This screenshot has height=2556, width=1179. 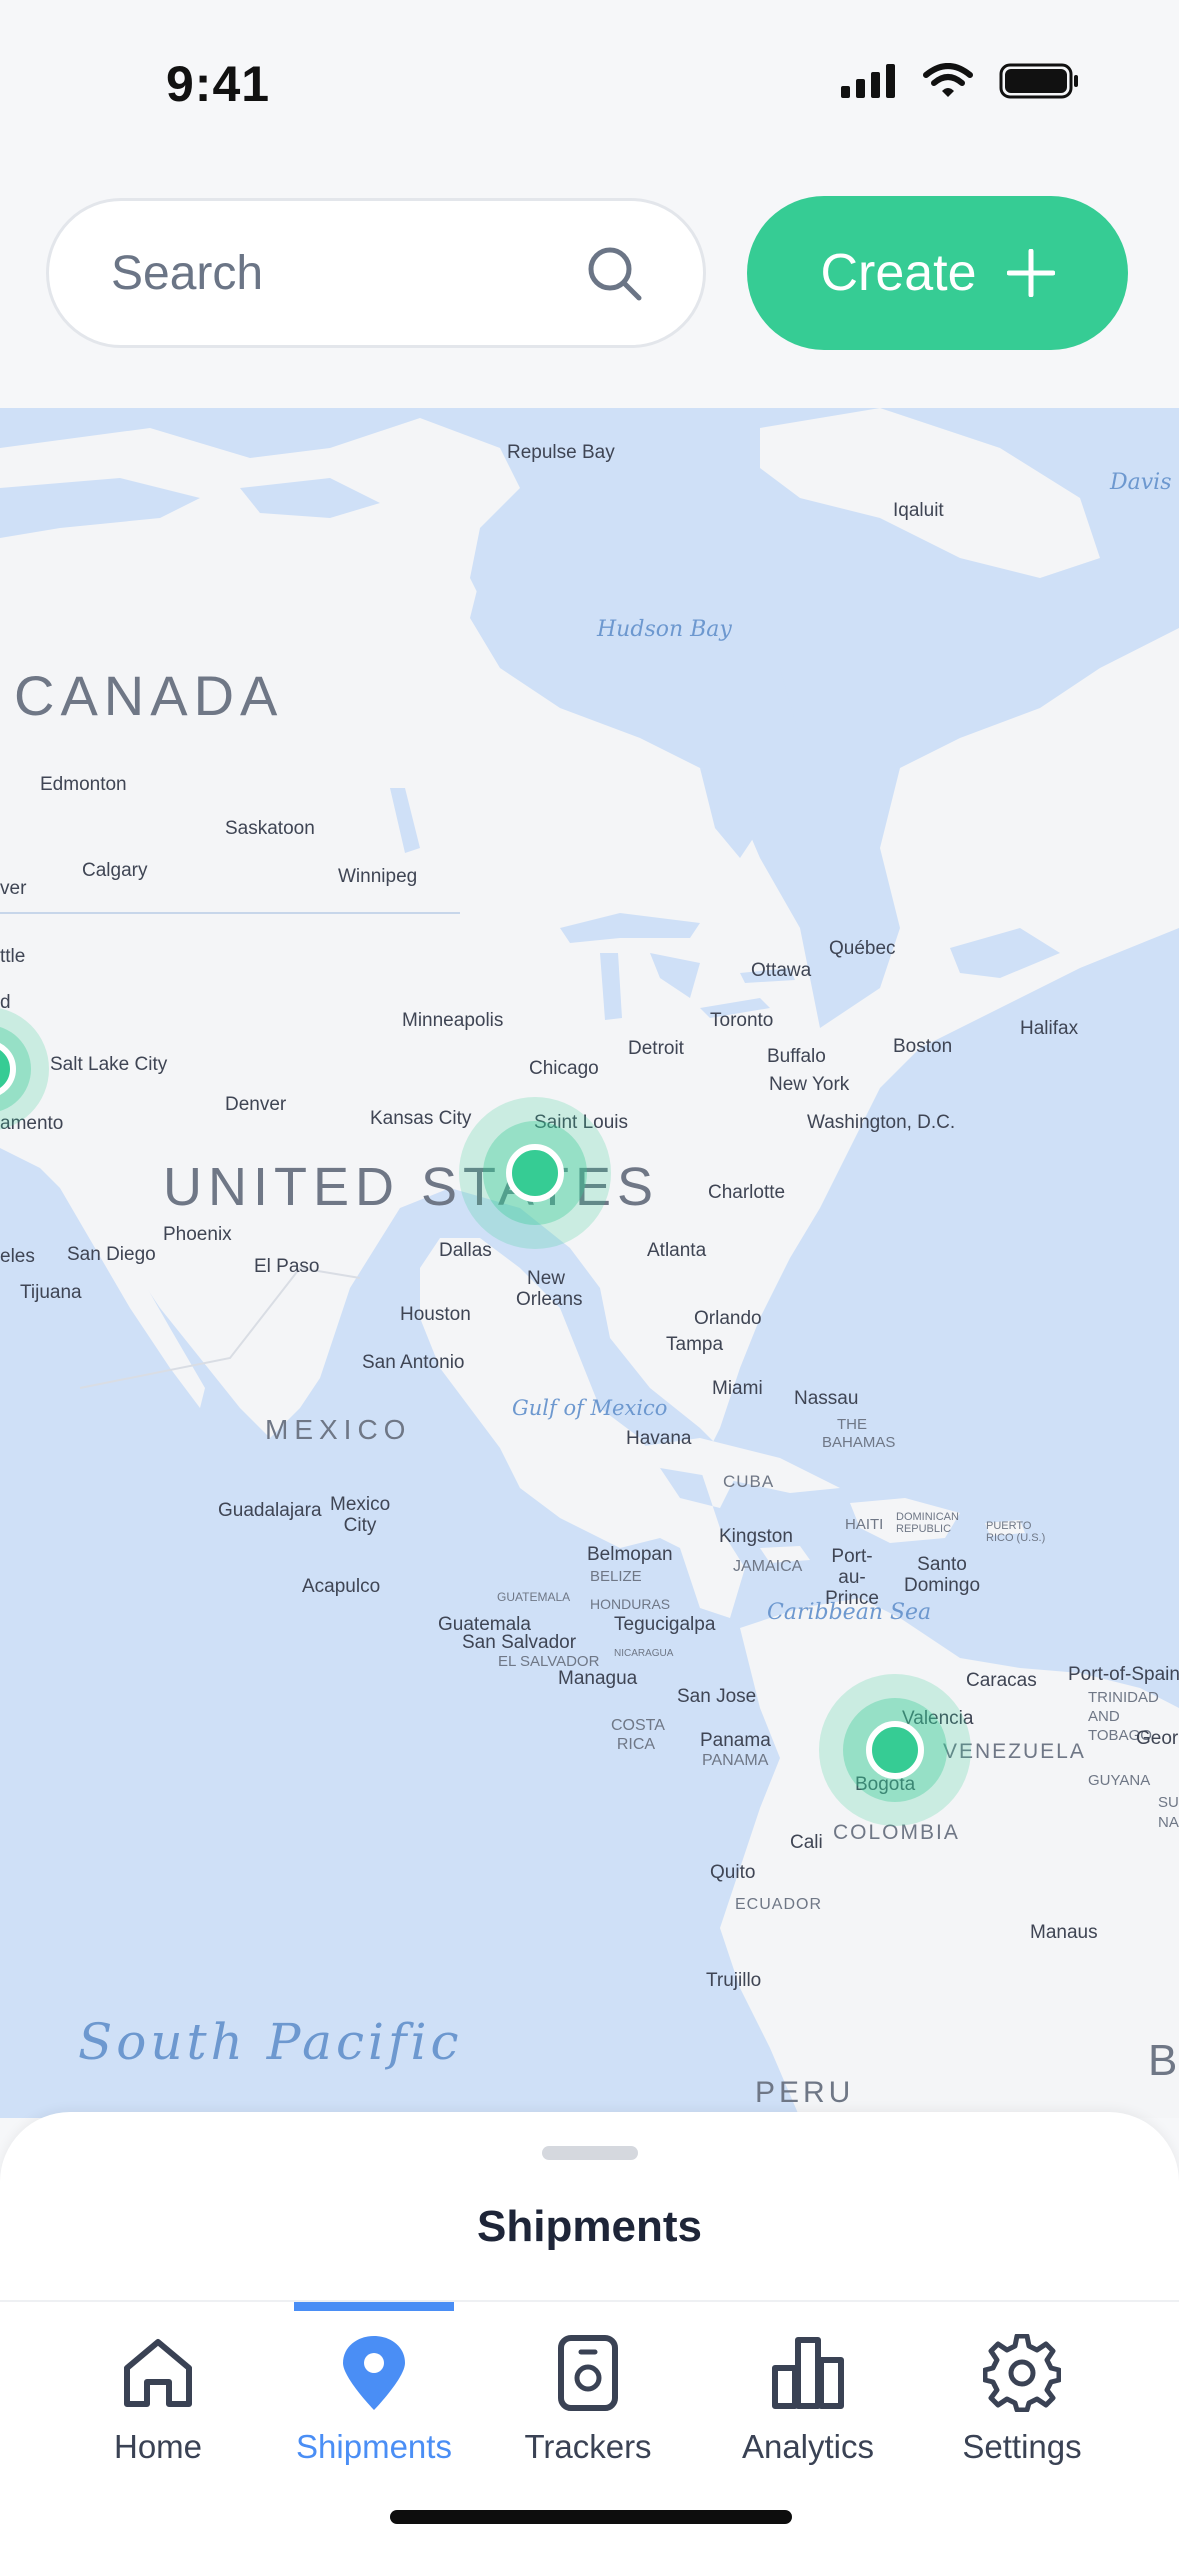 What do you see at coordinates (591, 2517) in the screenshot?
I see `home-indicator` at bounding box center [591, 2517].